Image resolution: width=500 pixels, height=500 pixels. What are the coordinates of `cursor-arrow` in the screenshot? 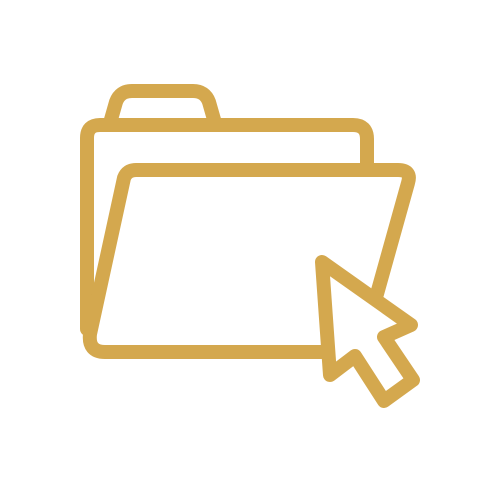 It's located at (367, 331).